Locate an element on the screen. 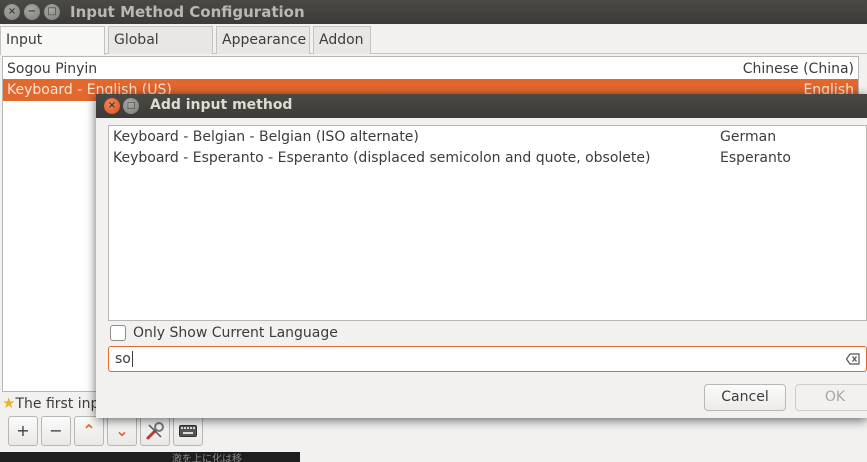 The height and width of the screenshot is (462, 867). wrench-icon is located at coordinates (155, 431).